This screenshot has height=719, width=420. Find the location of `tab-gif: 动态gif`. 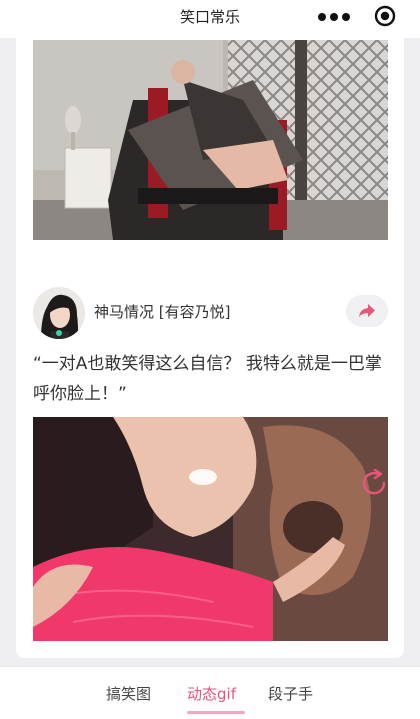

tab-gif: 动态gif is located at coordinates (211, 693).